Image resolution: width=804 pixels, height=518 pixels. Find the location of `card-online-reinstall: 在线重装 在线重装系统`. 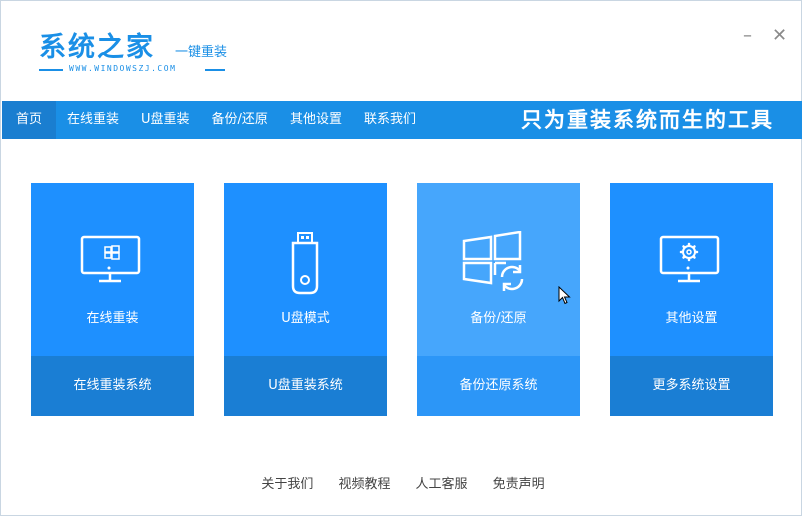

card-online-reinstall: 在线重装 在线重装系统 is located at coordinates (112, 299).